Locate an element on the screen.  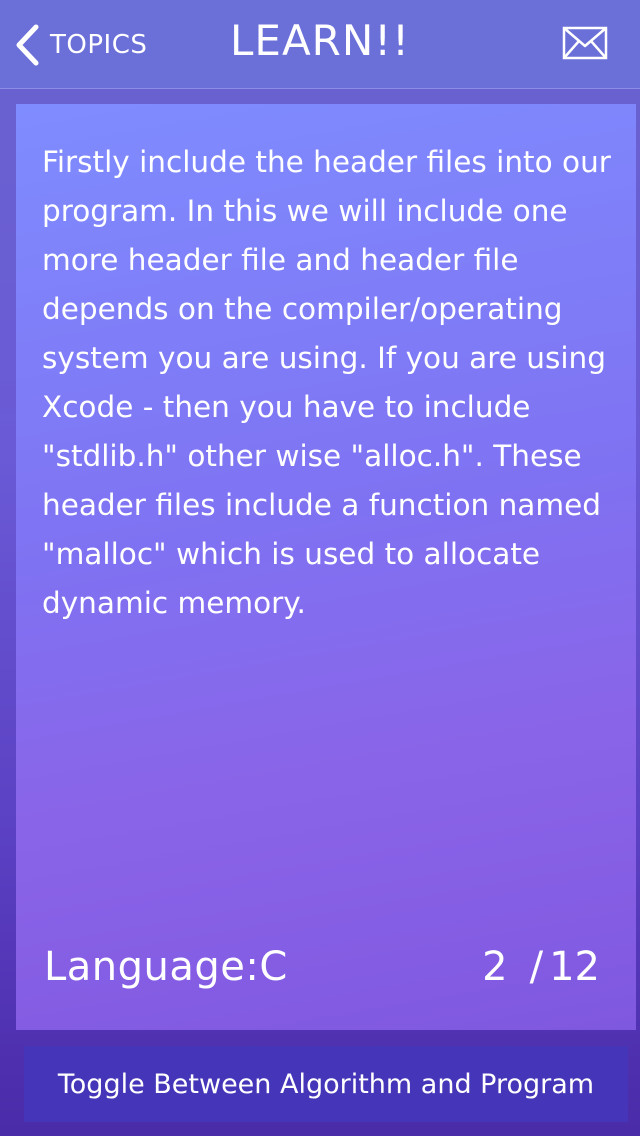
navigation-bar: TOPICS LEARN!! is located at coordinates (320, 44).